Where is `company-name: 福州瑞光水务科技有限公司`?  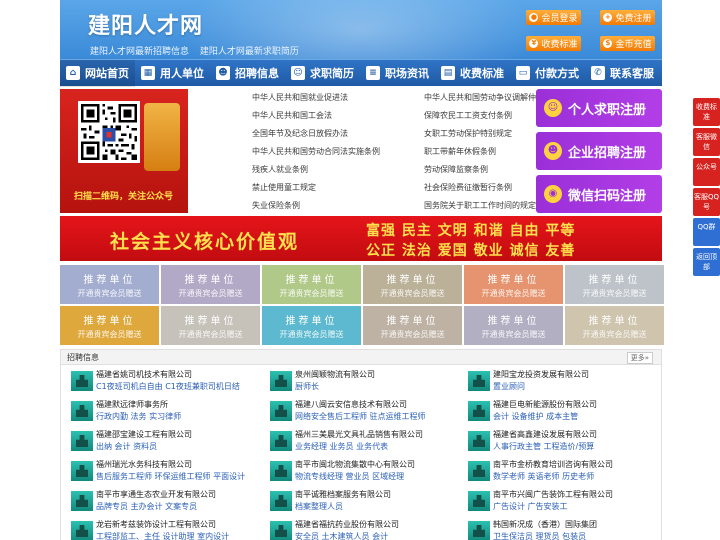 company-name: 福州瑞光水务科技有限公司 is located at coordinates (144, 464).